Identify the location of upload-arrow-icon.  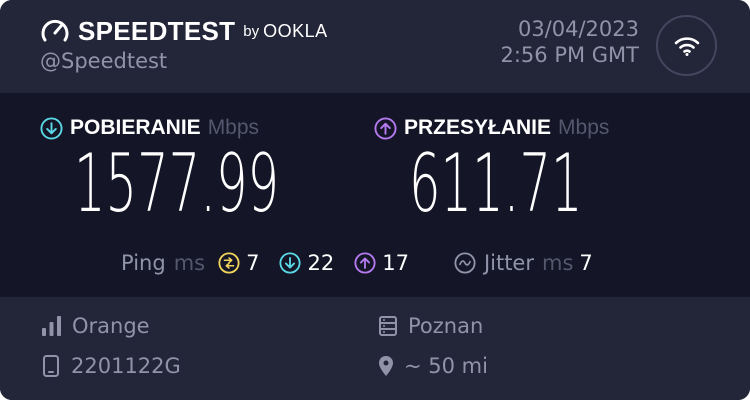
(385, 128).